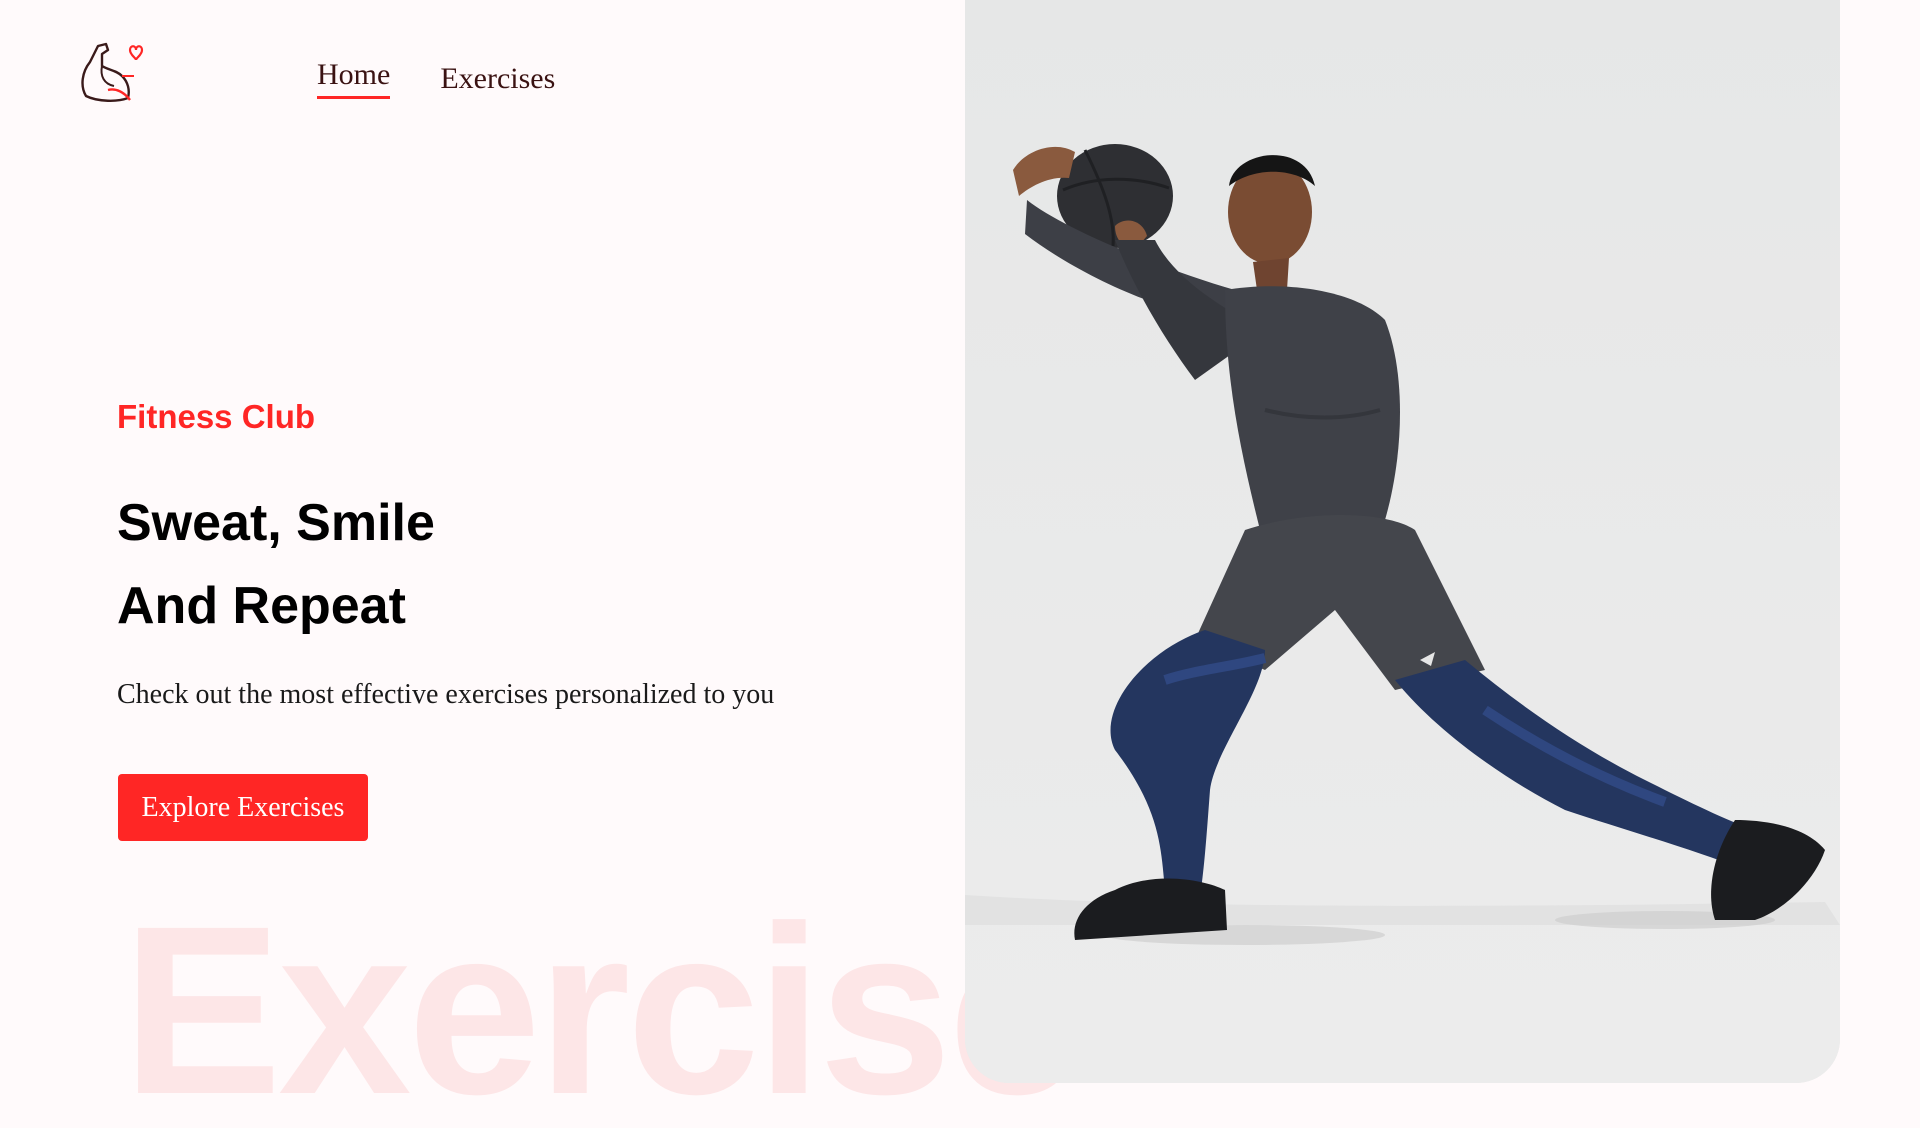 The image size is (1920, 1128). What do you see at coordinates (497, 81) in the screenshot?
I see `nav-link-exercises: Exercises` at bounding box center [497, 81].